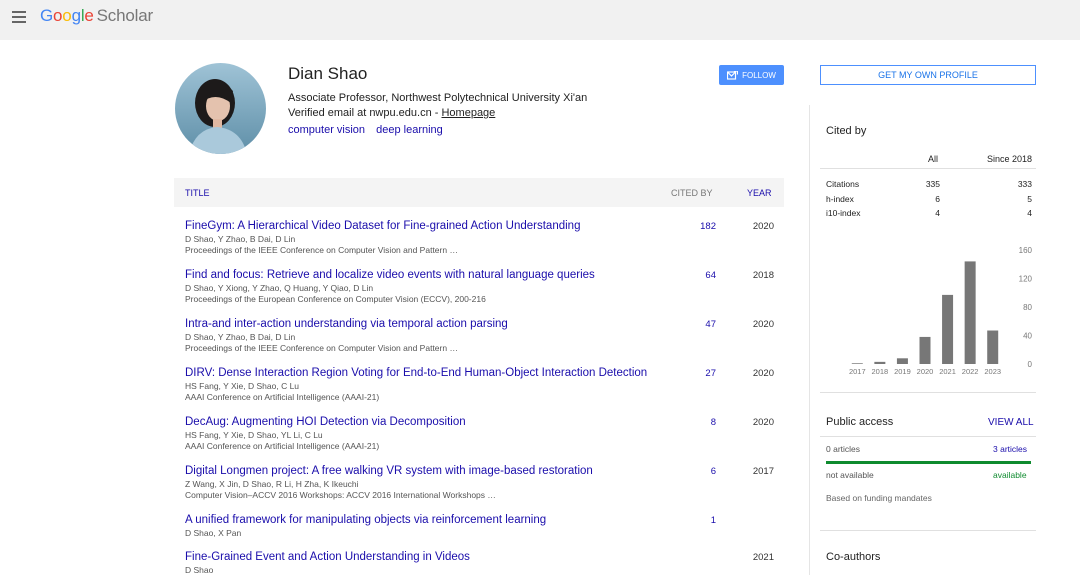  Describe the element at coordinates (733, 75) in the screenshot. I see `envelope-follow-icon` at that location.